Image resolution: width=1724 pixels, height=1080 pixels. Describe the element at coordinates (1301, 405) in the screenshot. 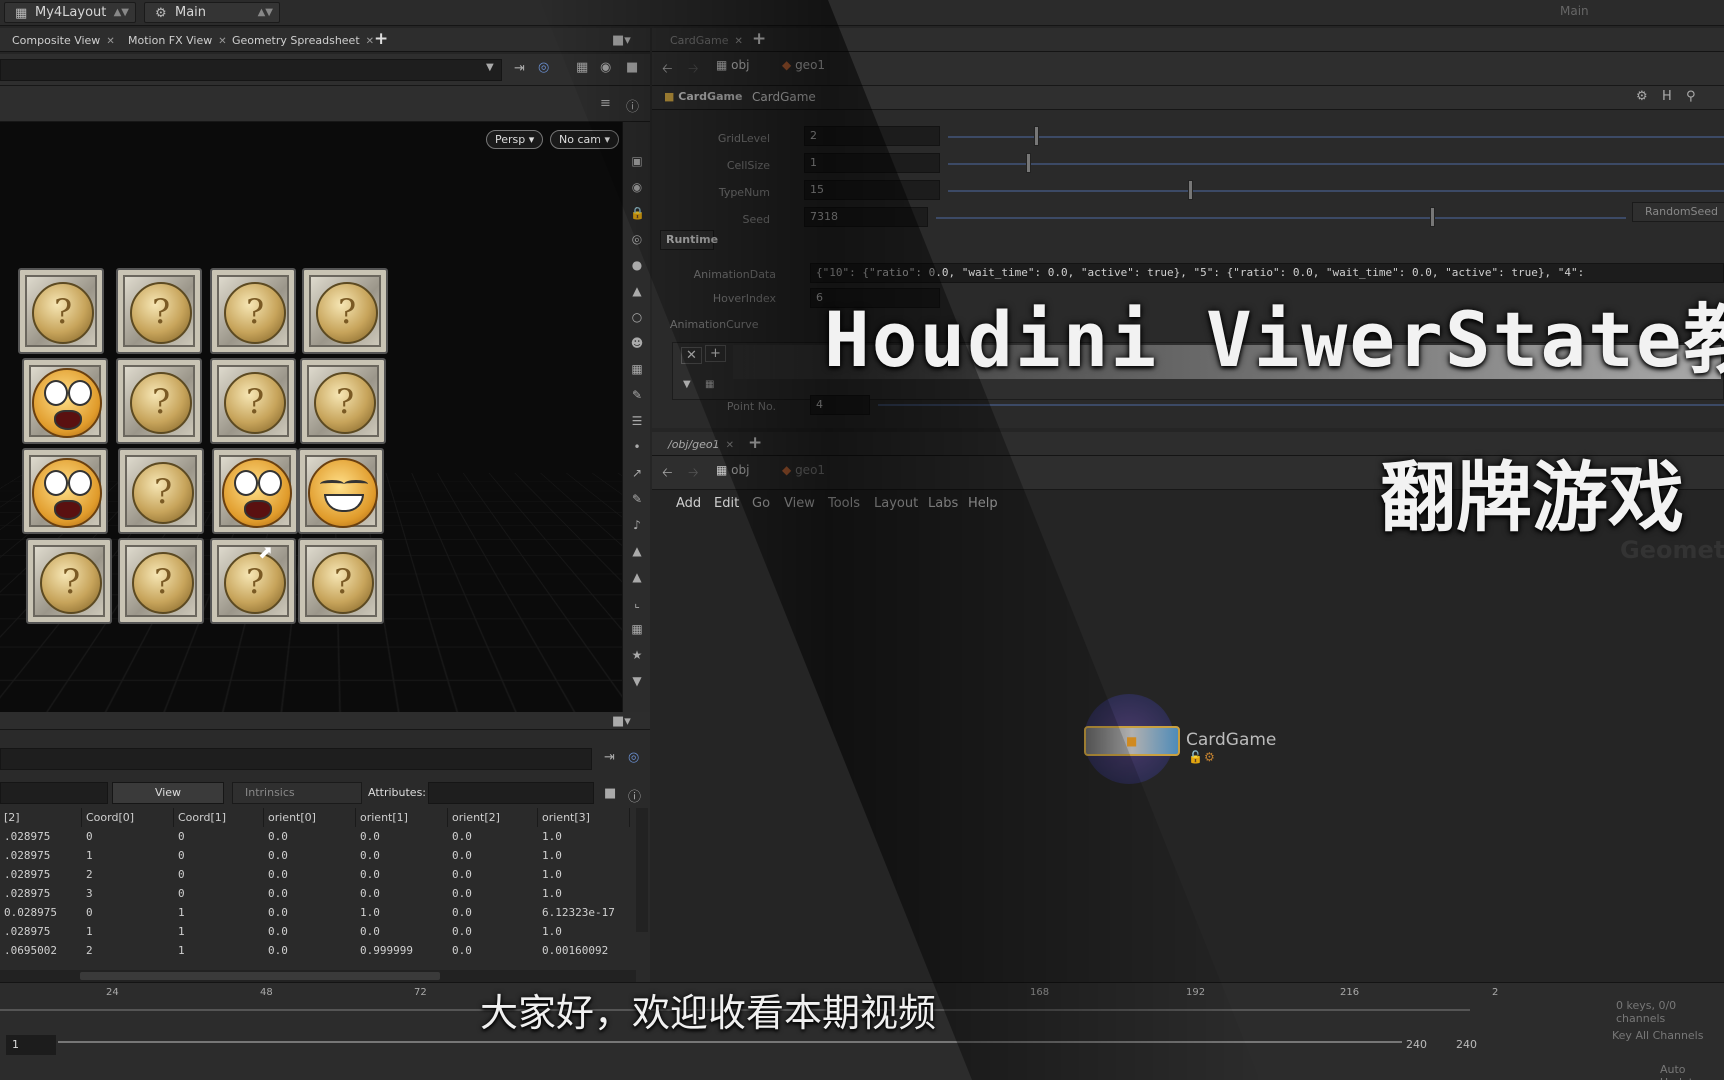

I see `point-no-slider` at that location.